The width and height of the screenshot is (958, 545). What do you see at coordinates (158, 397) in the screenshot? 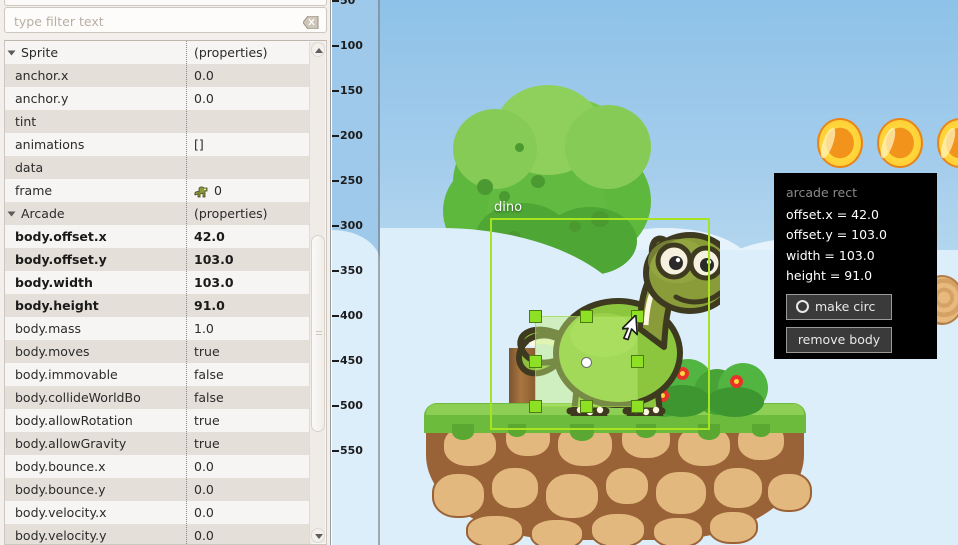
I see `table-row: body.collideWorldBo false` at bounding box center [158, 397].